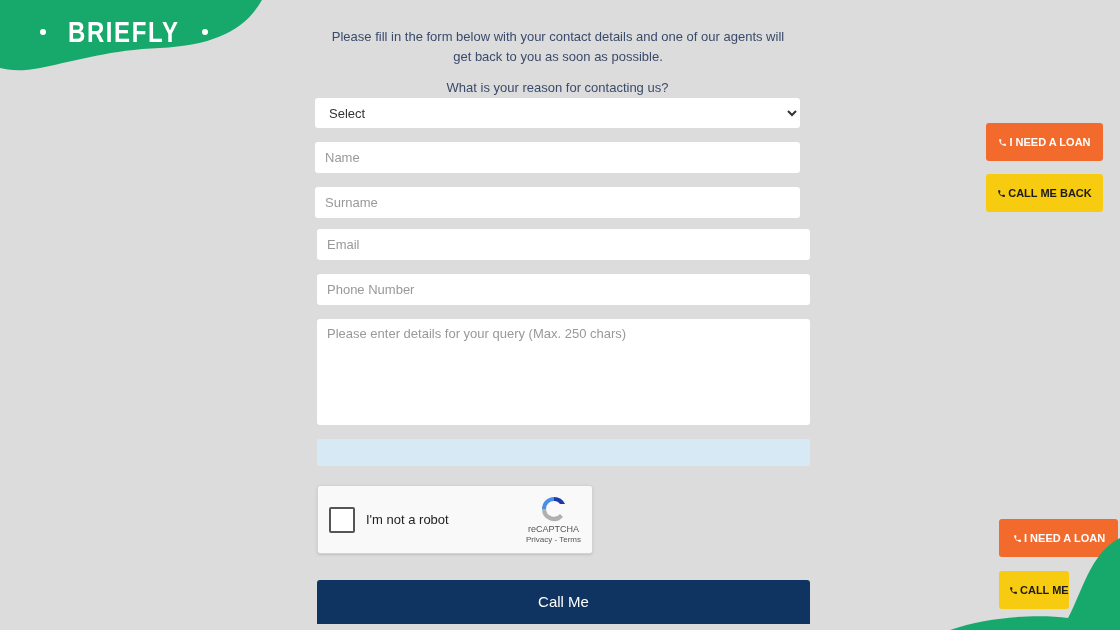 This screenshot has width=1120, height=630. Describe the element at coordinates (553, 540) in the screenshot. I see `captcha-links: Privacy - Terms` at that location.